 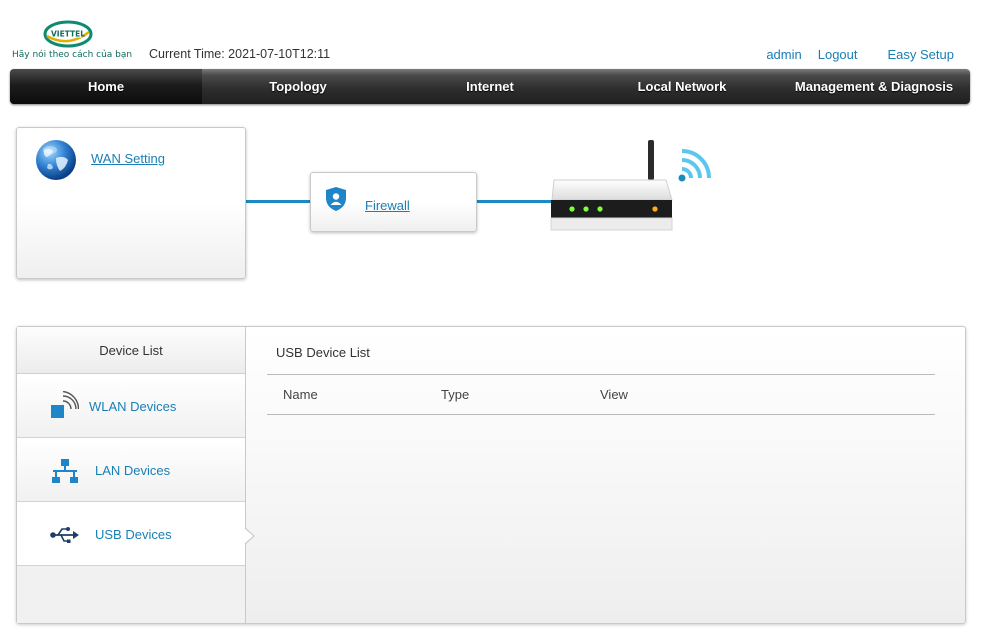 I want to click on usb-device-list-title: USB Device List, so click(x=323, y=352).